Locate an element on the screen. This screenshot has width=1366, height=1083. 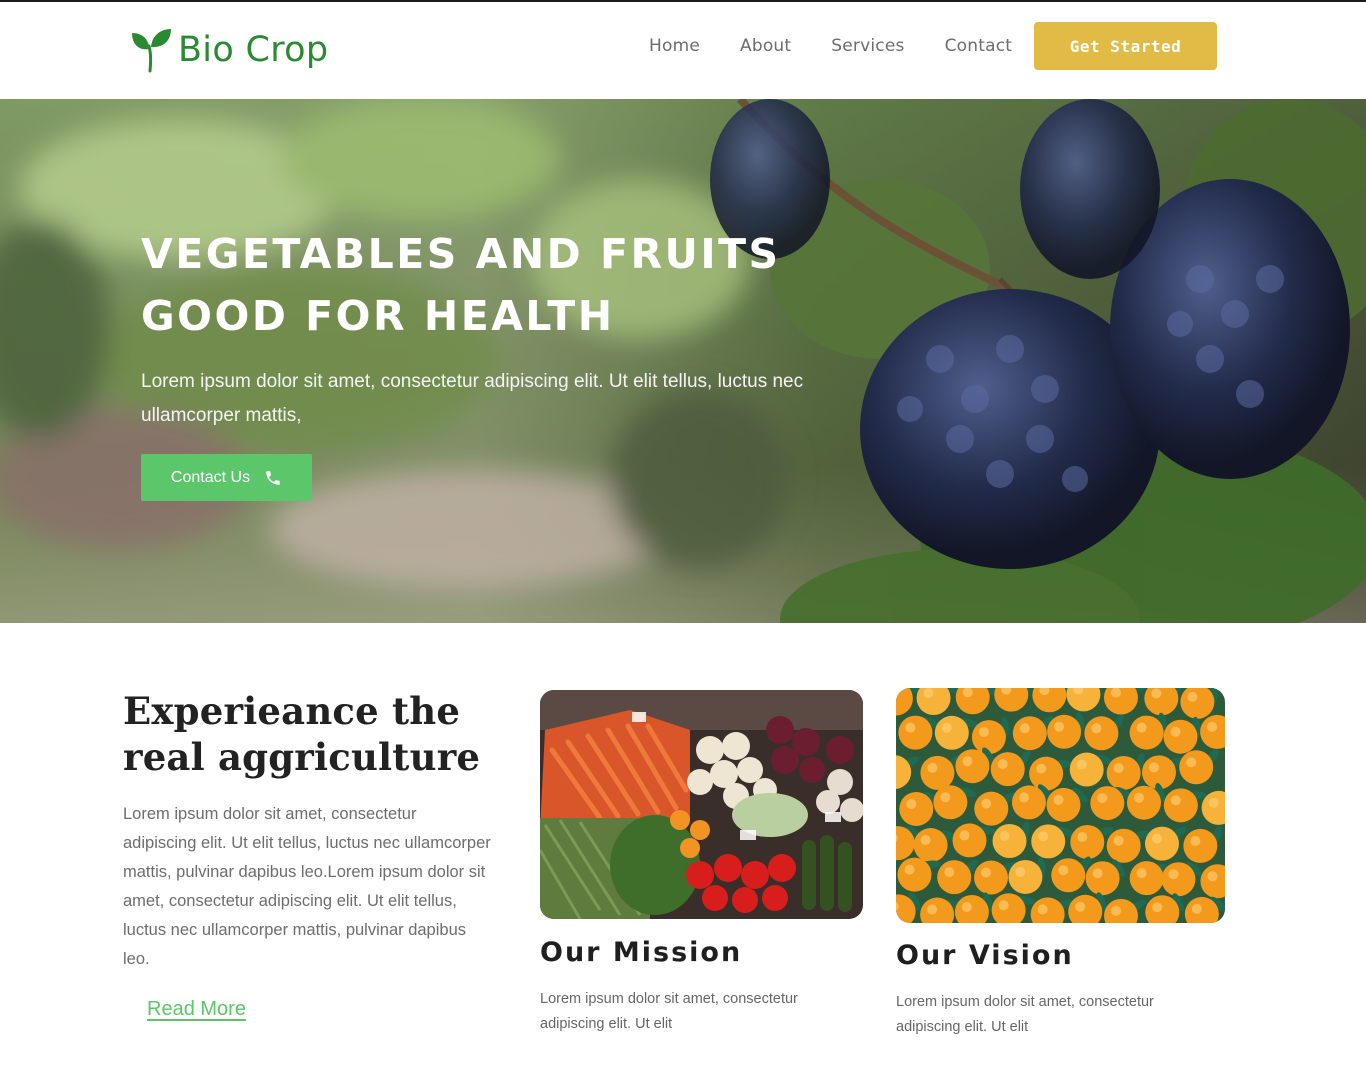
read-more-link: Read More is located at coordinates (196, 1009).